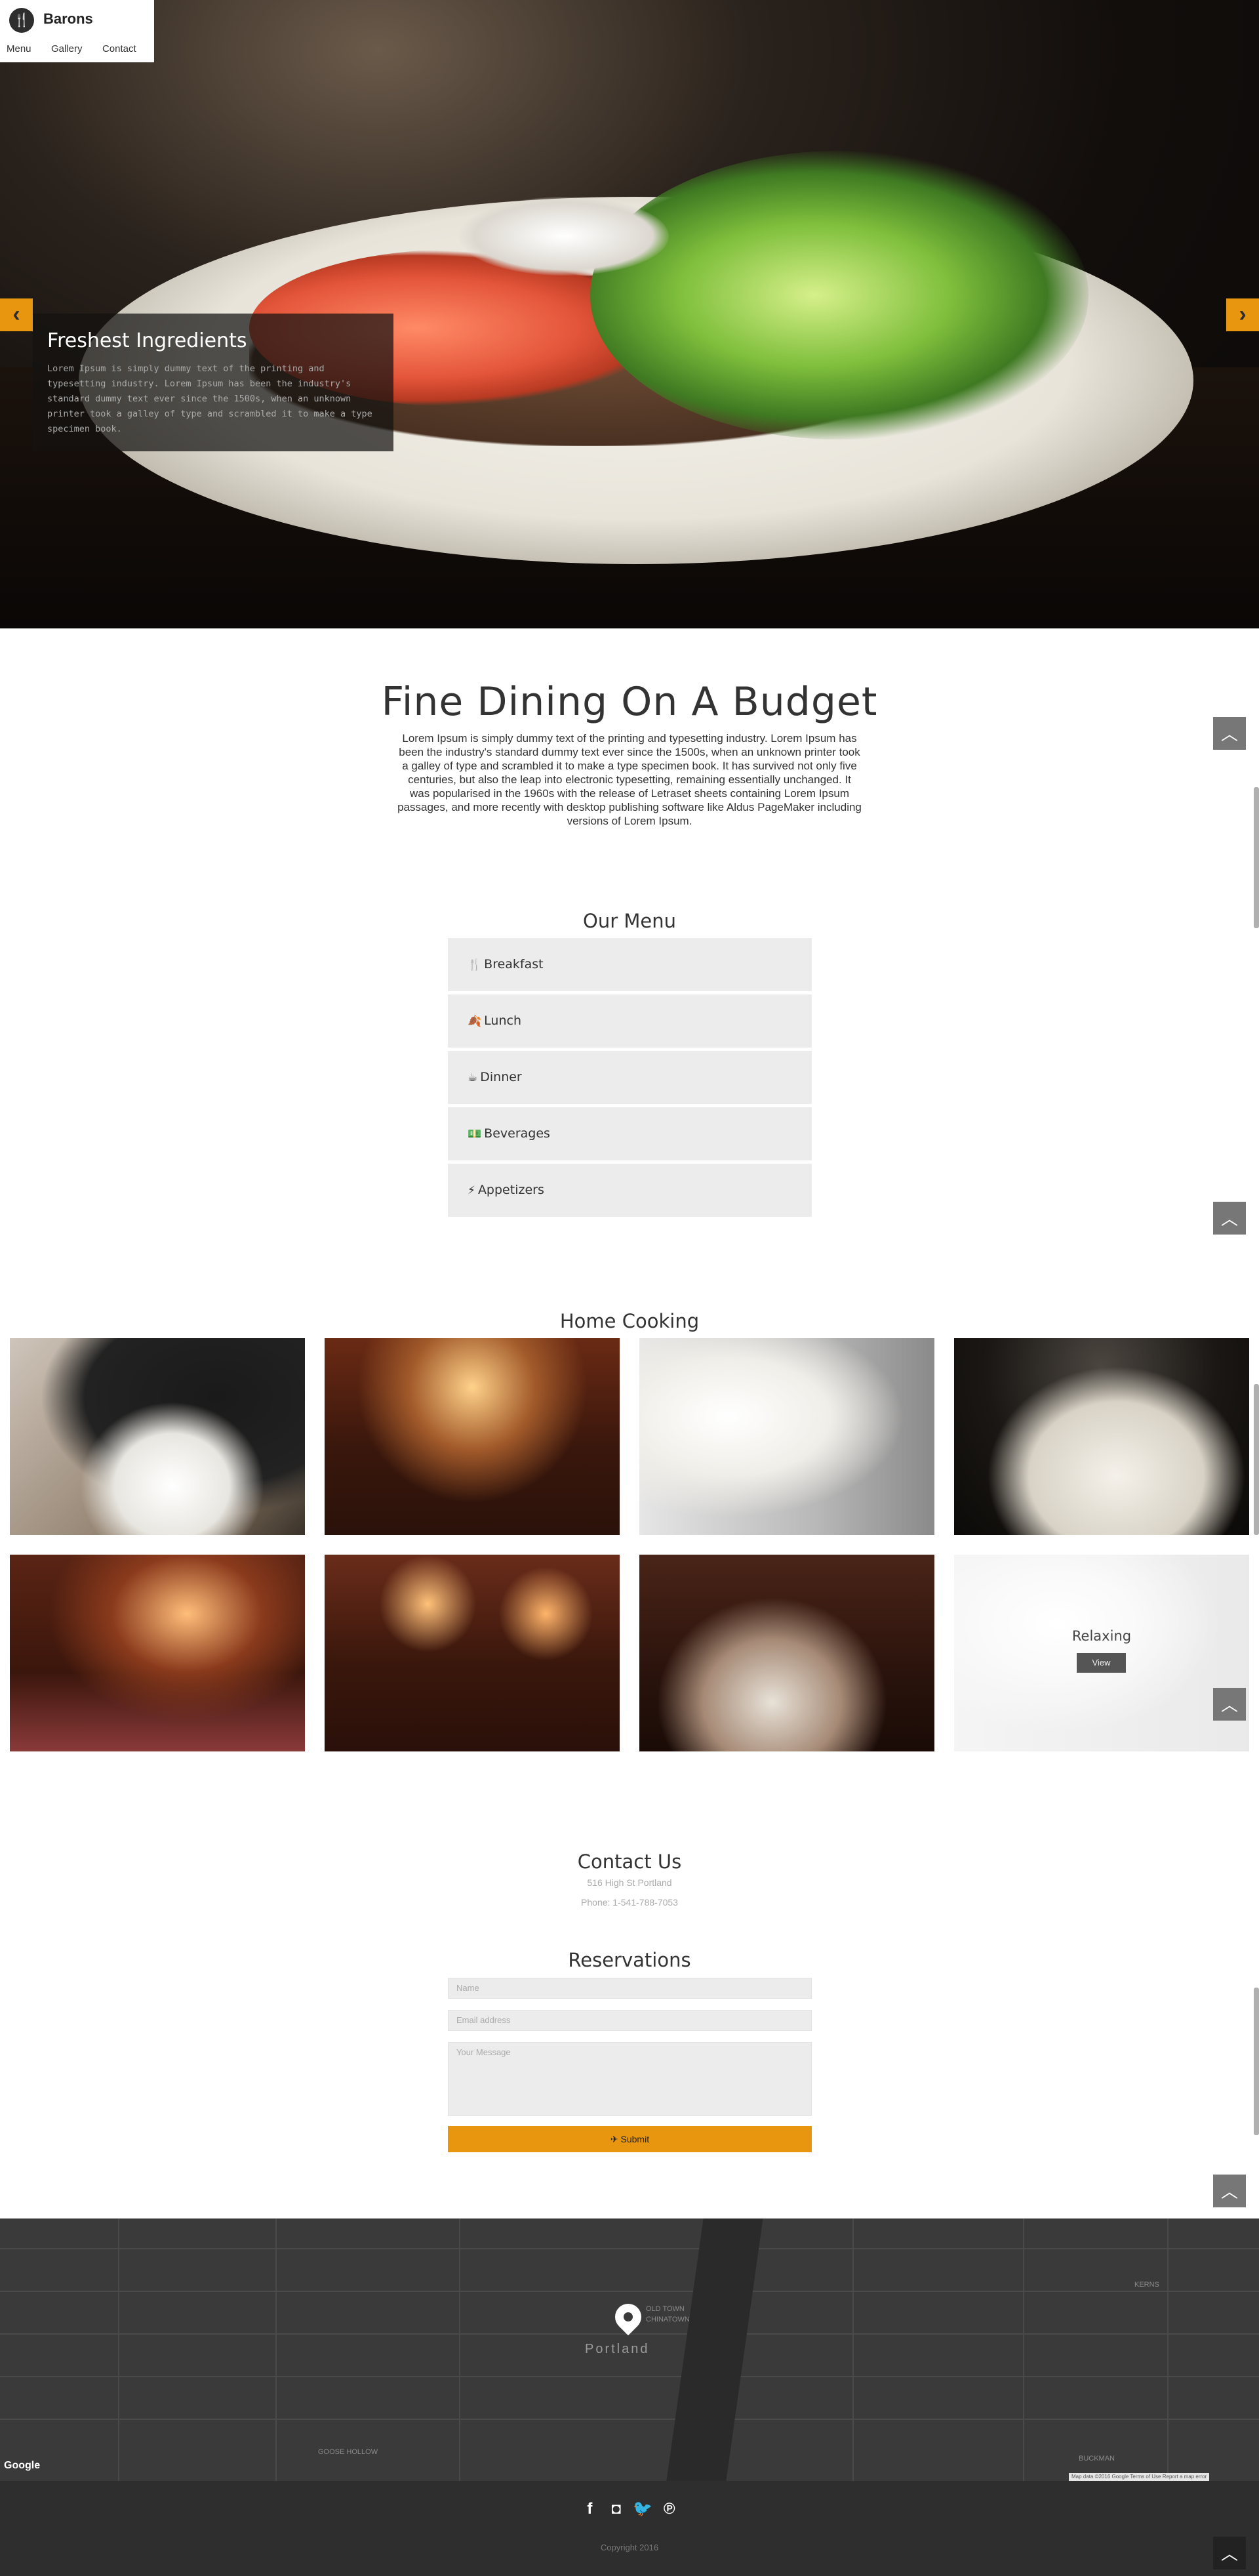  I want to click on gallery-title: Home Cooking, so click(629, 1321).